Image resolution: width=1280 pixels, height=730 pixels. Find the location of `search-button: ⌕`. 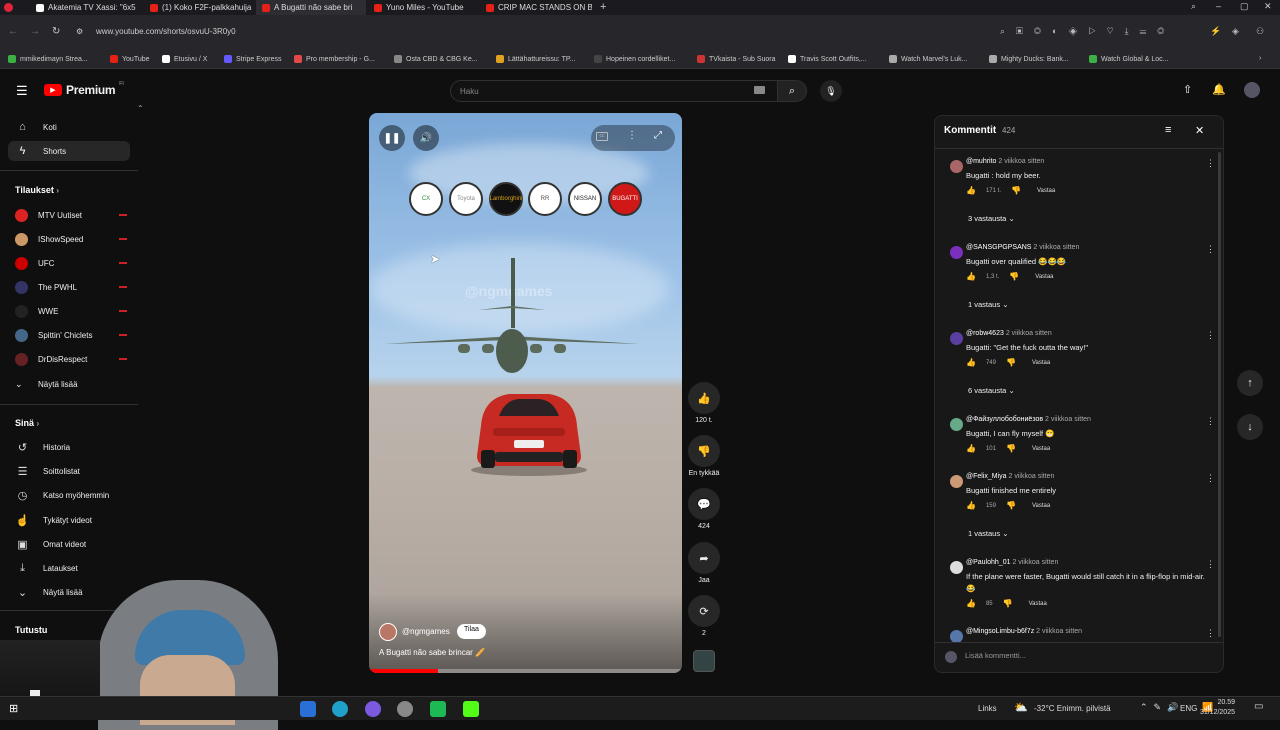

search-button: ⌕ is located at coordinates (792, 91).